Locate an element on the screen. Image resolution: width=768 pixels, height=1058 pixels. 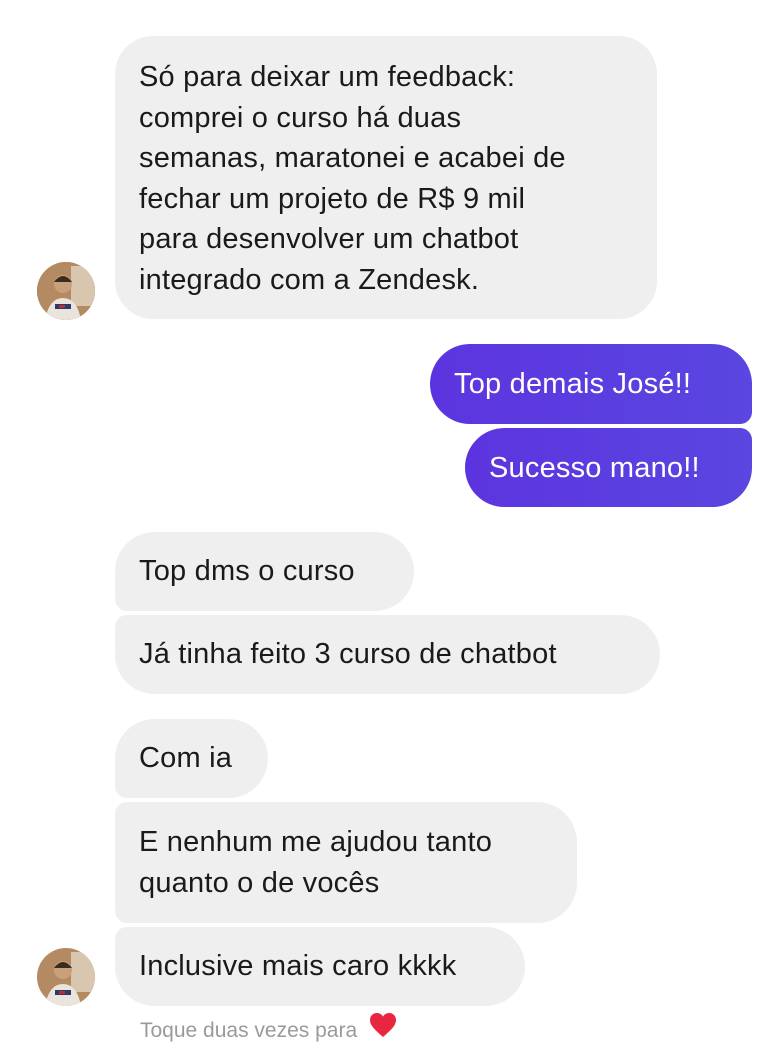
message-inclusive: Inclusive mais caro kkkk is located at coordinates (320, 966).